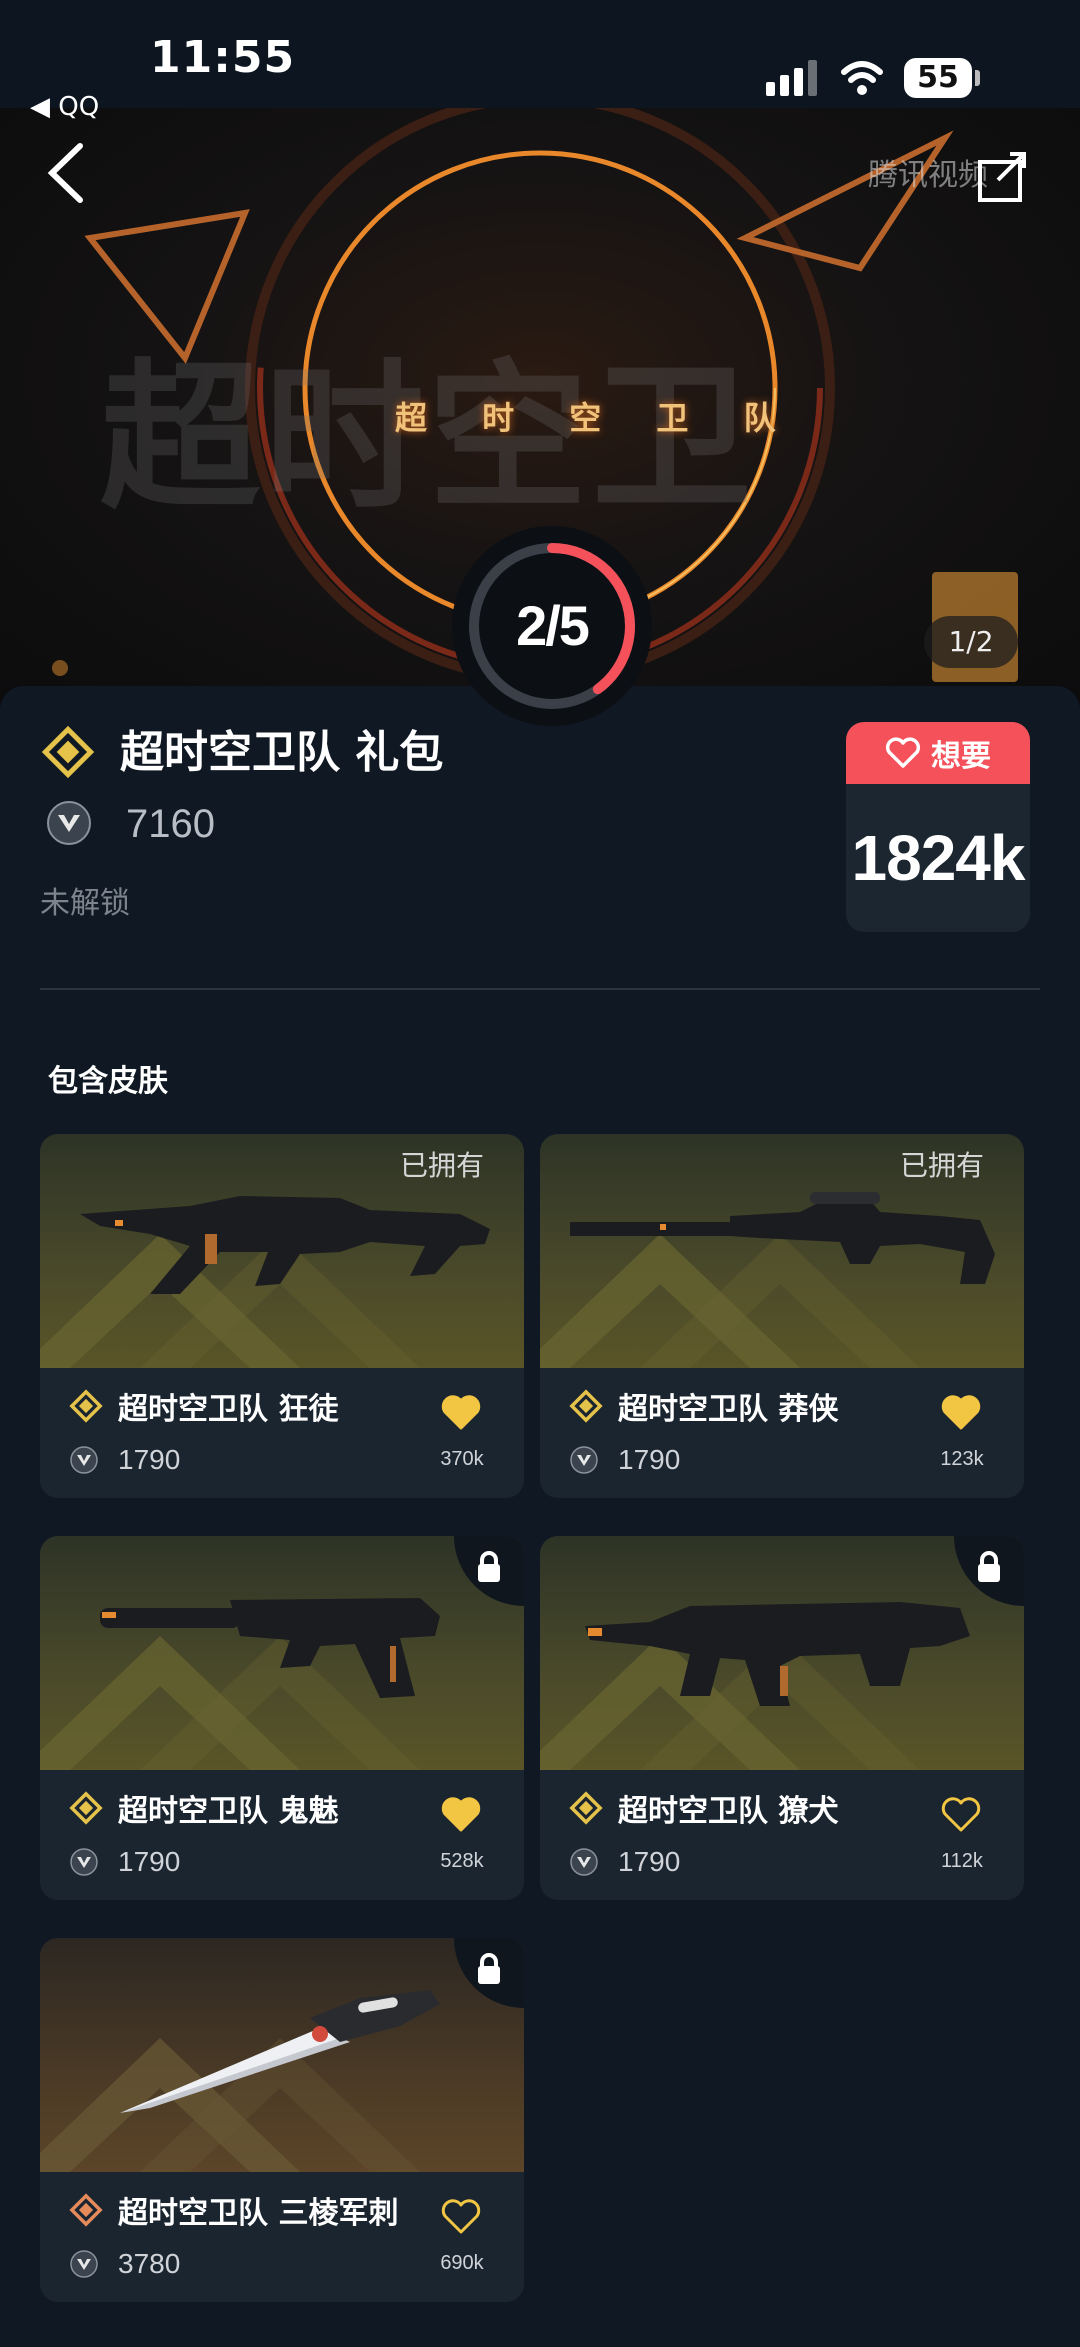  Describe the element at coordinates (223, 57) in the screenshot. I see `clock: 11:55` at that location.